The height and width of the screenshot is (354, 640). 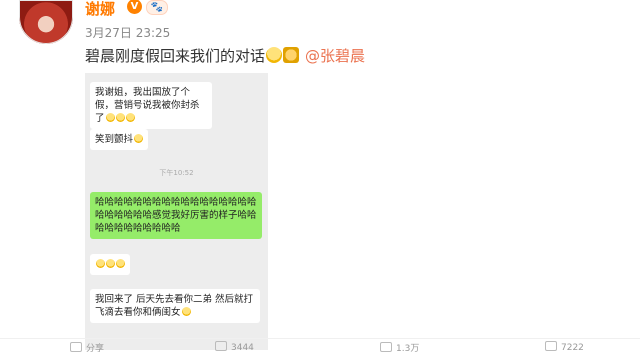 What do you see at coordinates (242, 348) in the screenshot?
I see `comment-count: 3444` at bounding box center [242, 348].